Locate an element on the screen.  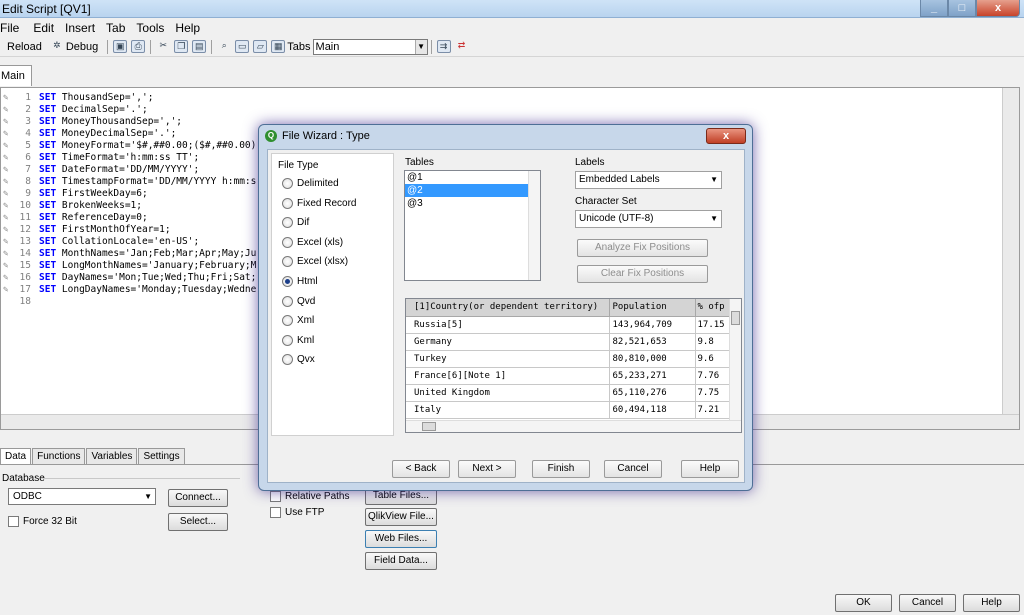
menu-tools: Tools is located at coordinates (151, 27).